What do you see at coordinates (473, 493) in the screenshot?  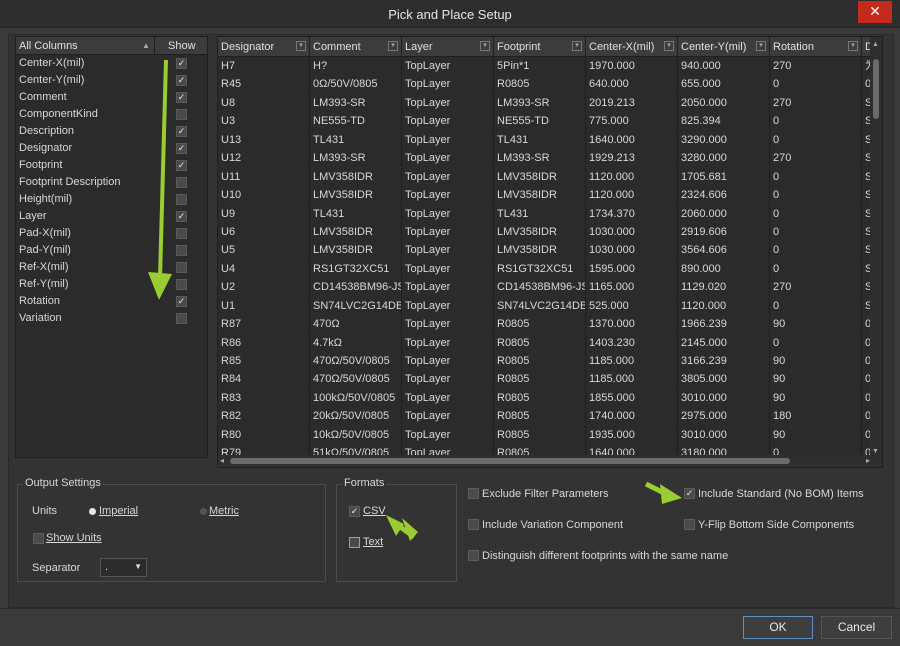 I see `exclude-filter-checkbox` at bounding box center [473, 493].